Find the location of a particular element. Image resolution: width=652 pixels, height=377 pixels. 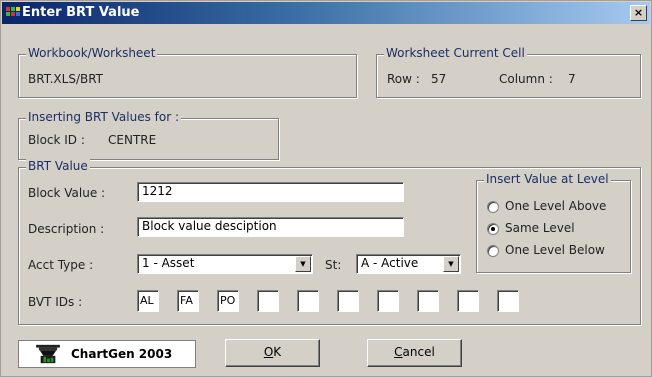

radio-label: One Level Above is located at coordinates (556, 206).